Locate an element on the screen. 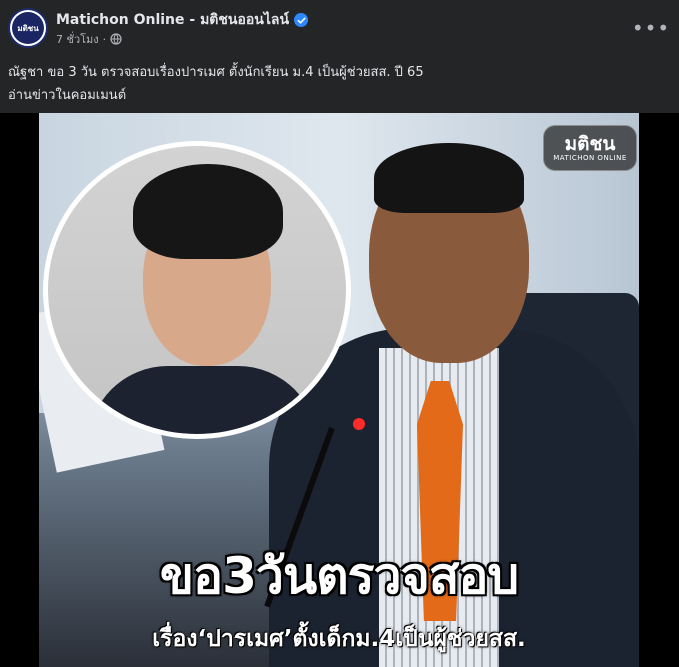 Image resolution: width=679 pixels, height=667 pixels. inset-hair is located at coordinates (208, 211).